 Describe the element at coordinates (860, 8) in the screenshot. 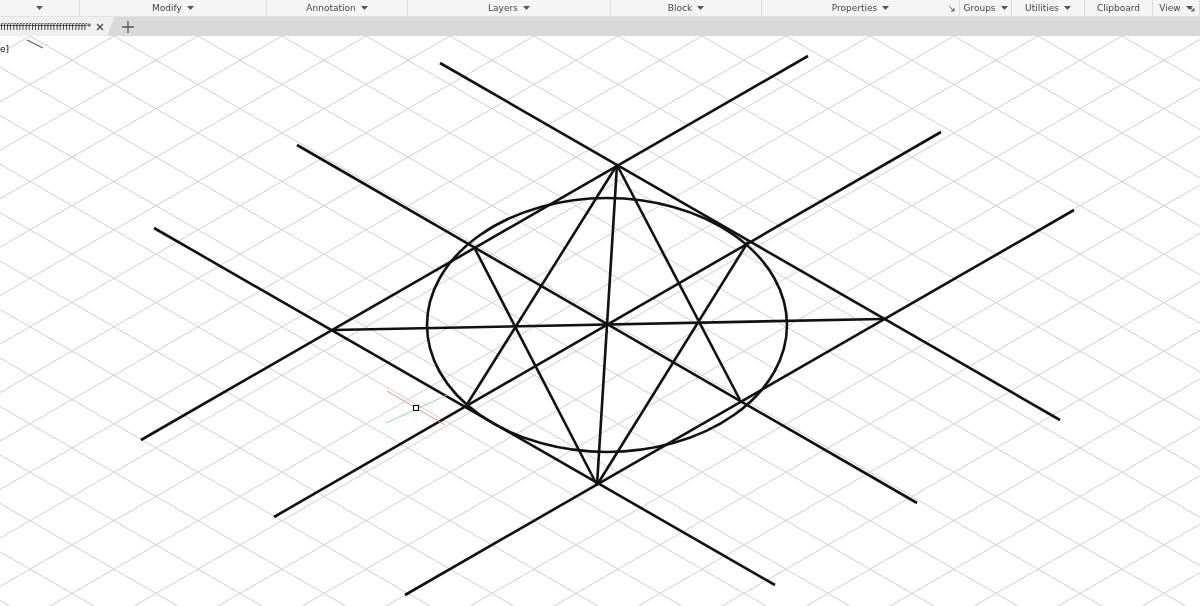

I see `ribbon-panel-title: Properties` at that location.